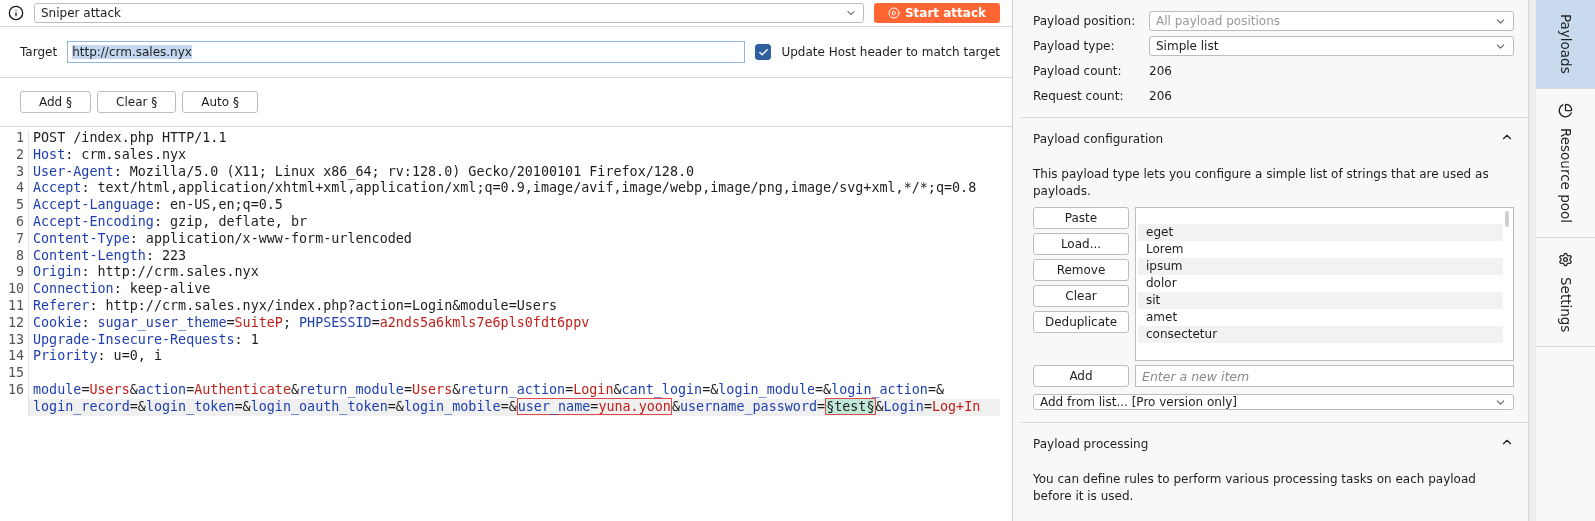 The height and width of the screenshot is (521, 1595). I want to click on add-button: Add, so click(1081, 376).